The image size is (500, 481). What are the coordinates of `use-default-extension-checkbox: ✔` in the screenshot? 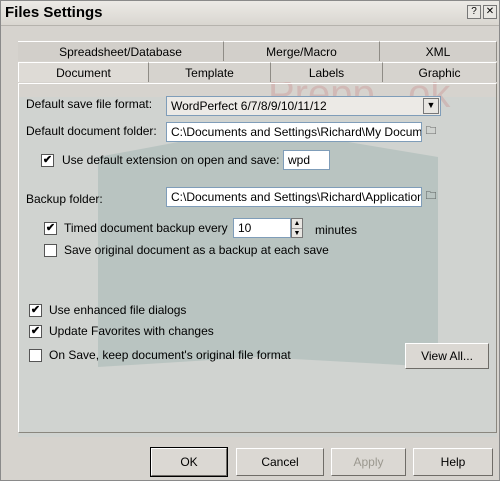 It's located at (47, 160).